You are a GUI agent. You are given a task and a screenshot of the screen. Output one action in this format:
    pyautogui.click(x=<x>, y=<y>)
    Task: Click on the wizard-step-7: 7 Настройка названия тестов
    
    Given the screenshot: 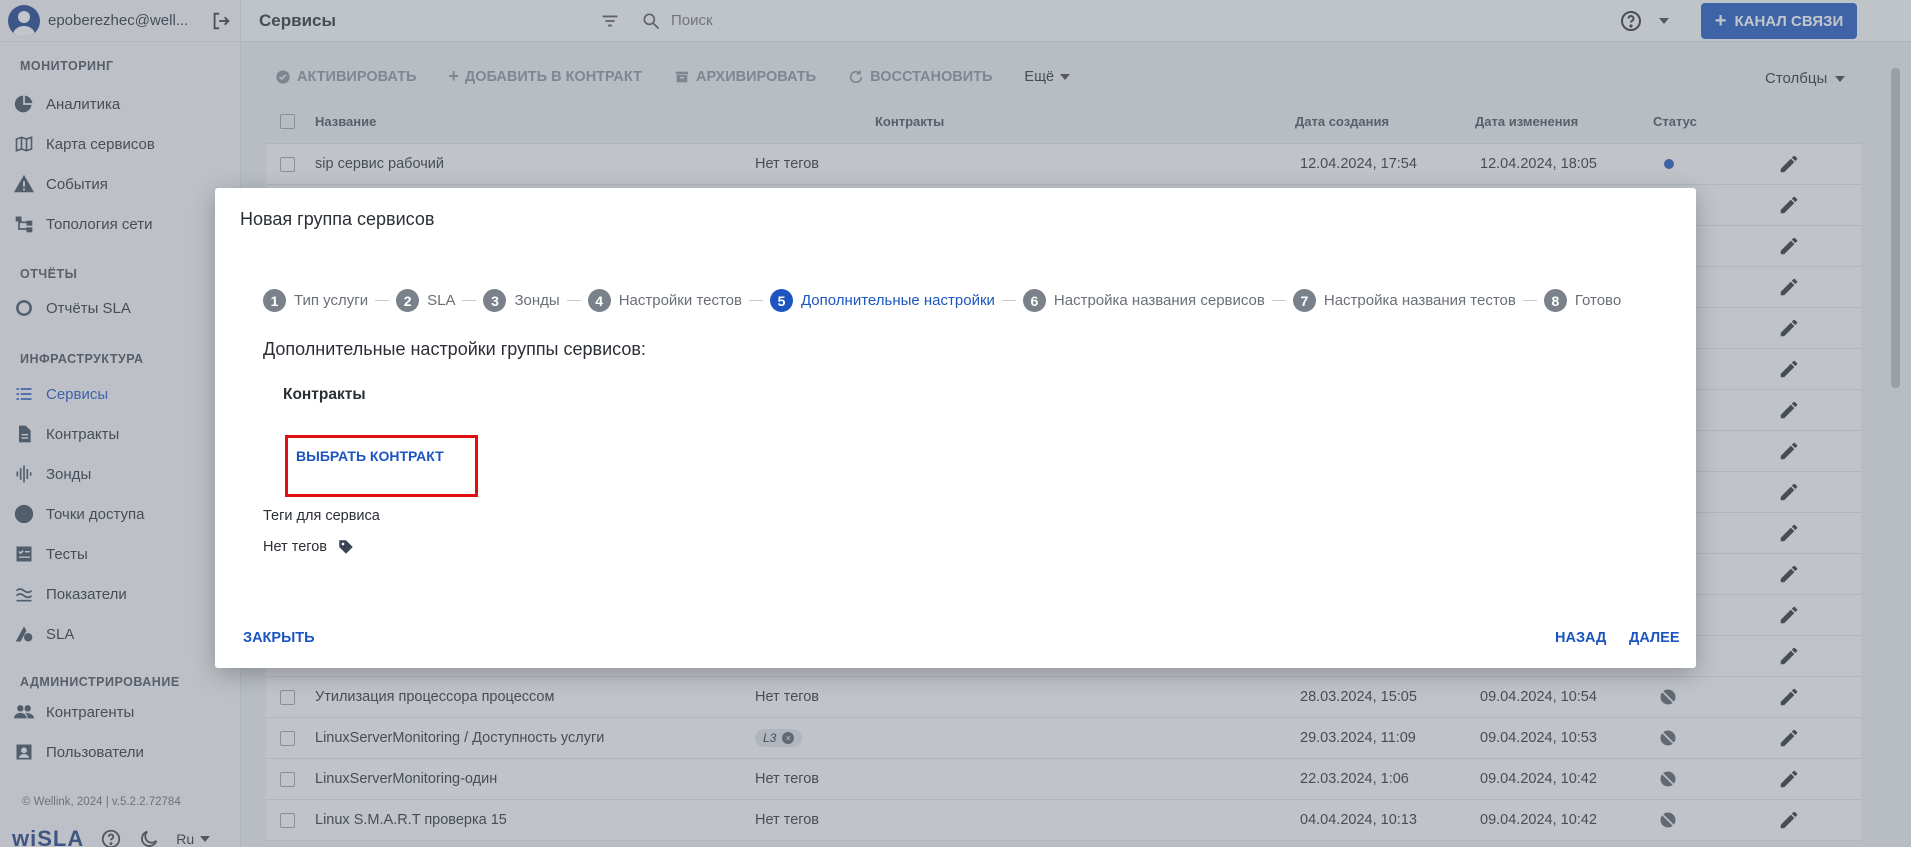 What is the action you would take?
    pyautogui.click(x=1404, y=300)
    